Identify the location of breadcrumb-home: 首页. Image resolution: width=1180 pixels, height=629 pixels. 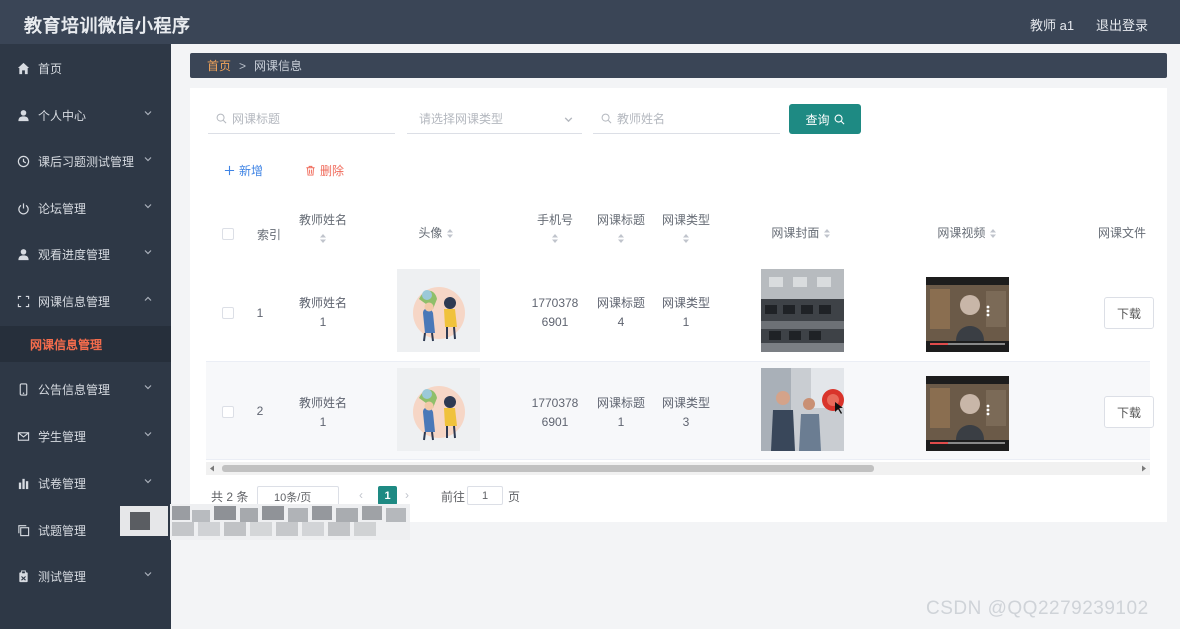
(219, 65).